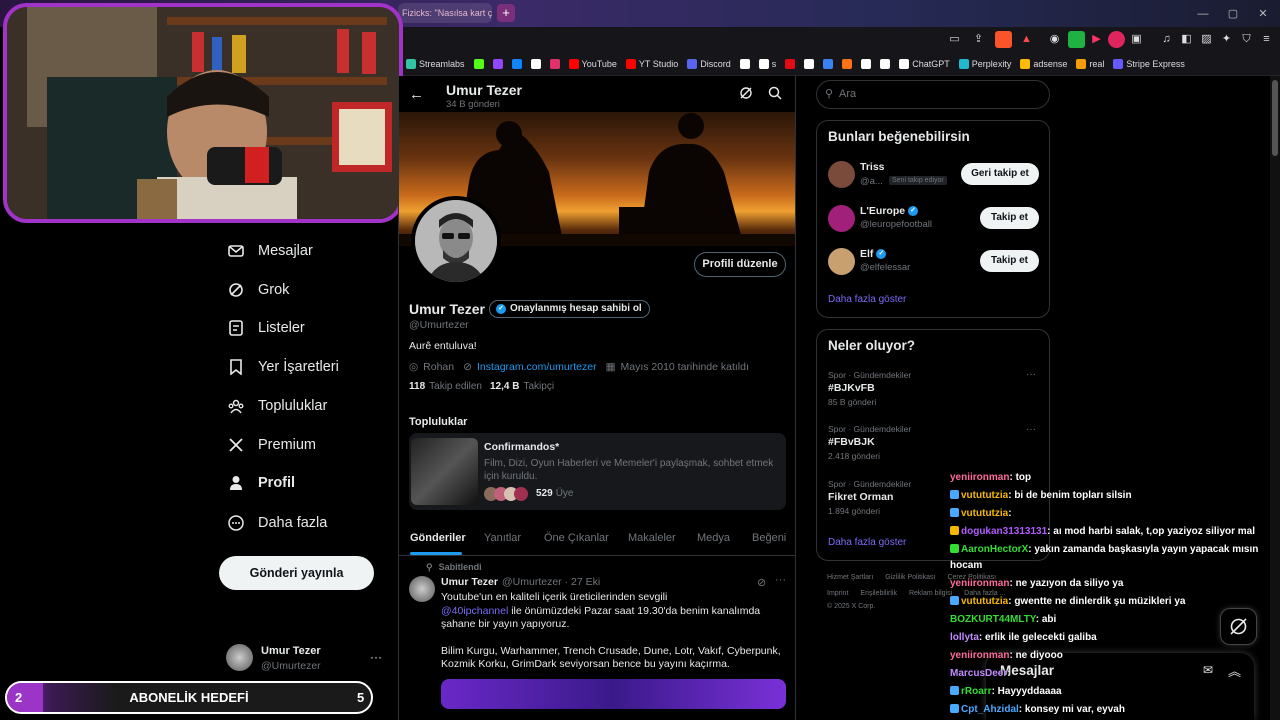 This screenshot has height=720, width=1280. Describe the element at coordinates (1149, 63) in the screenshot. I see `bookmark-item: Stripe Express` at that location.